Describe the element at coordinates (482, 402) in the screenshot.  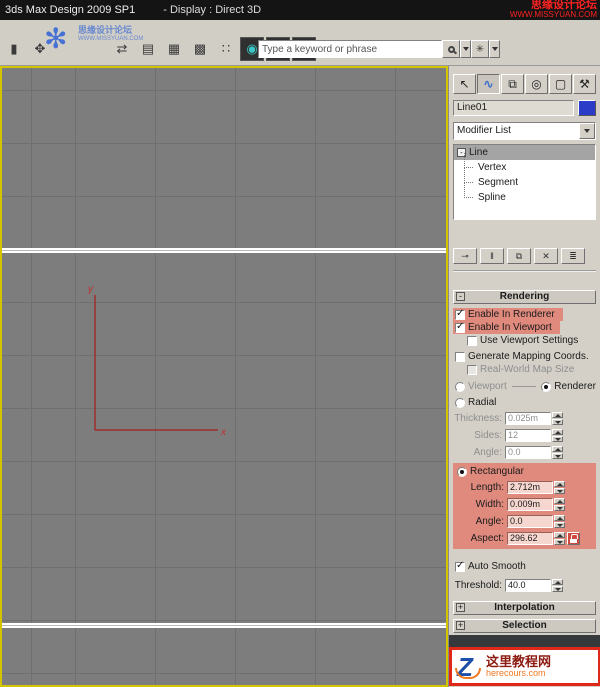
I see `radial-radio-label: Radial` at that location.